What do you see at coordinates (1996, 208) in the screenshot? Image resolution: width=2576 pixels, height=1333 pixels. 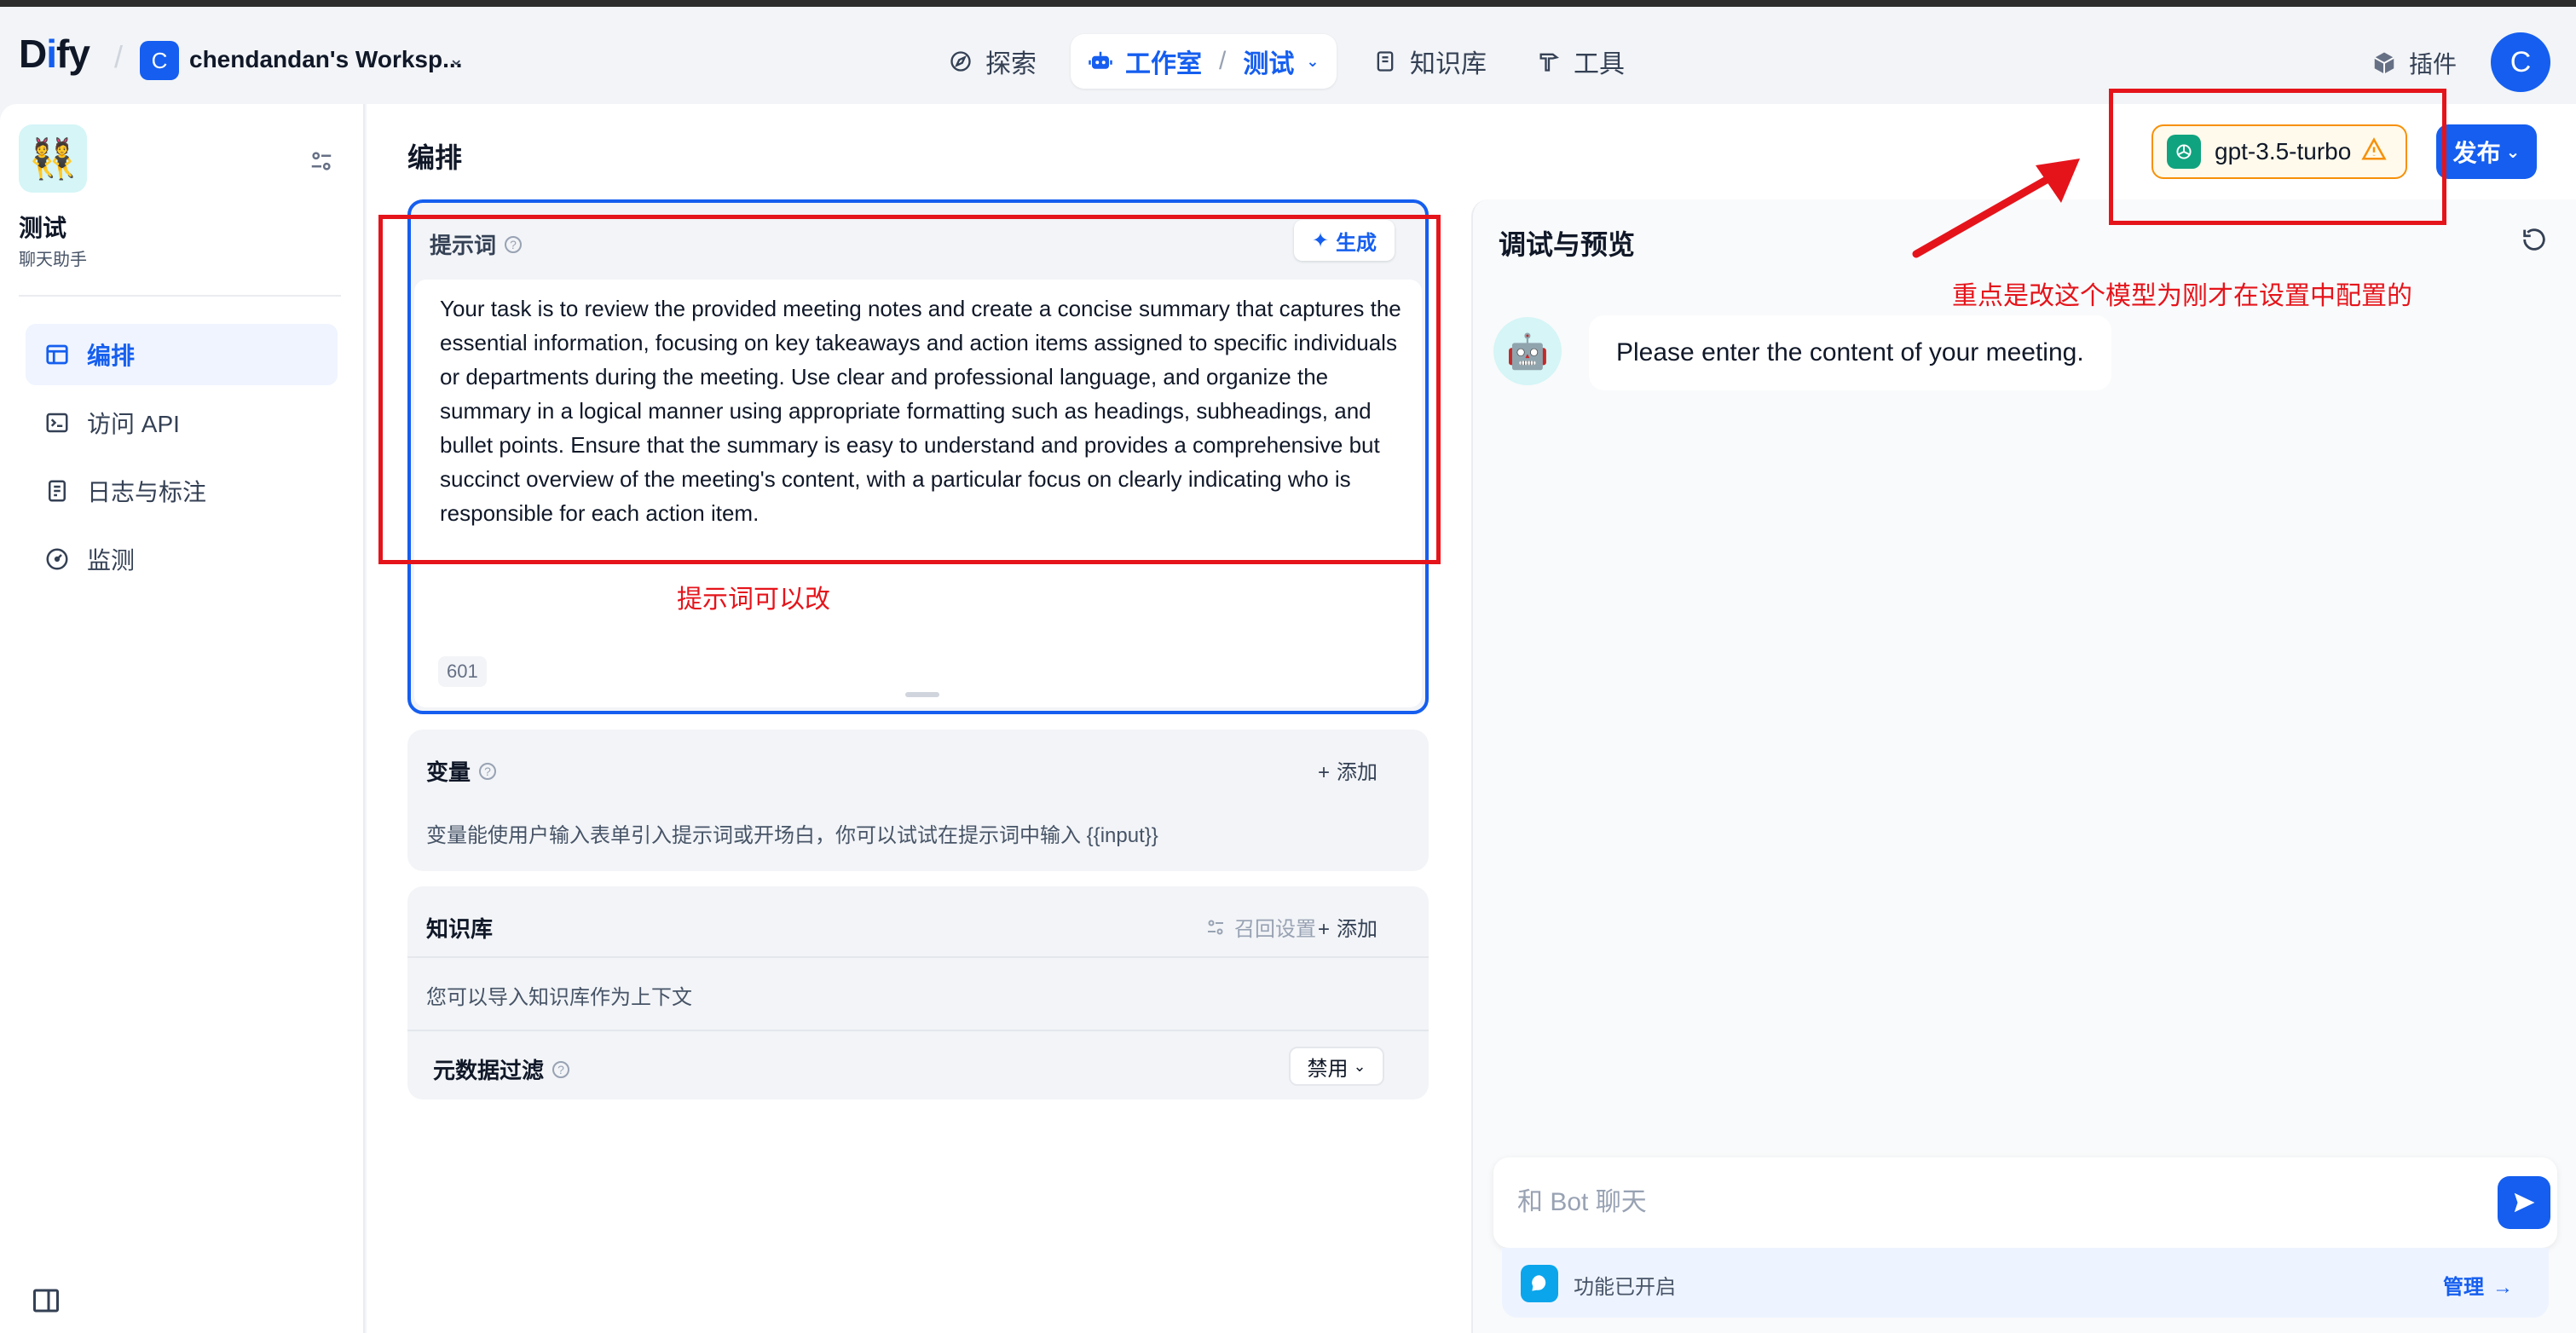 I see `annotation-arrow-icon` at bounding box center [1996, 208].